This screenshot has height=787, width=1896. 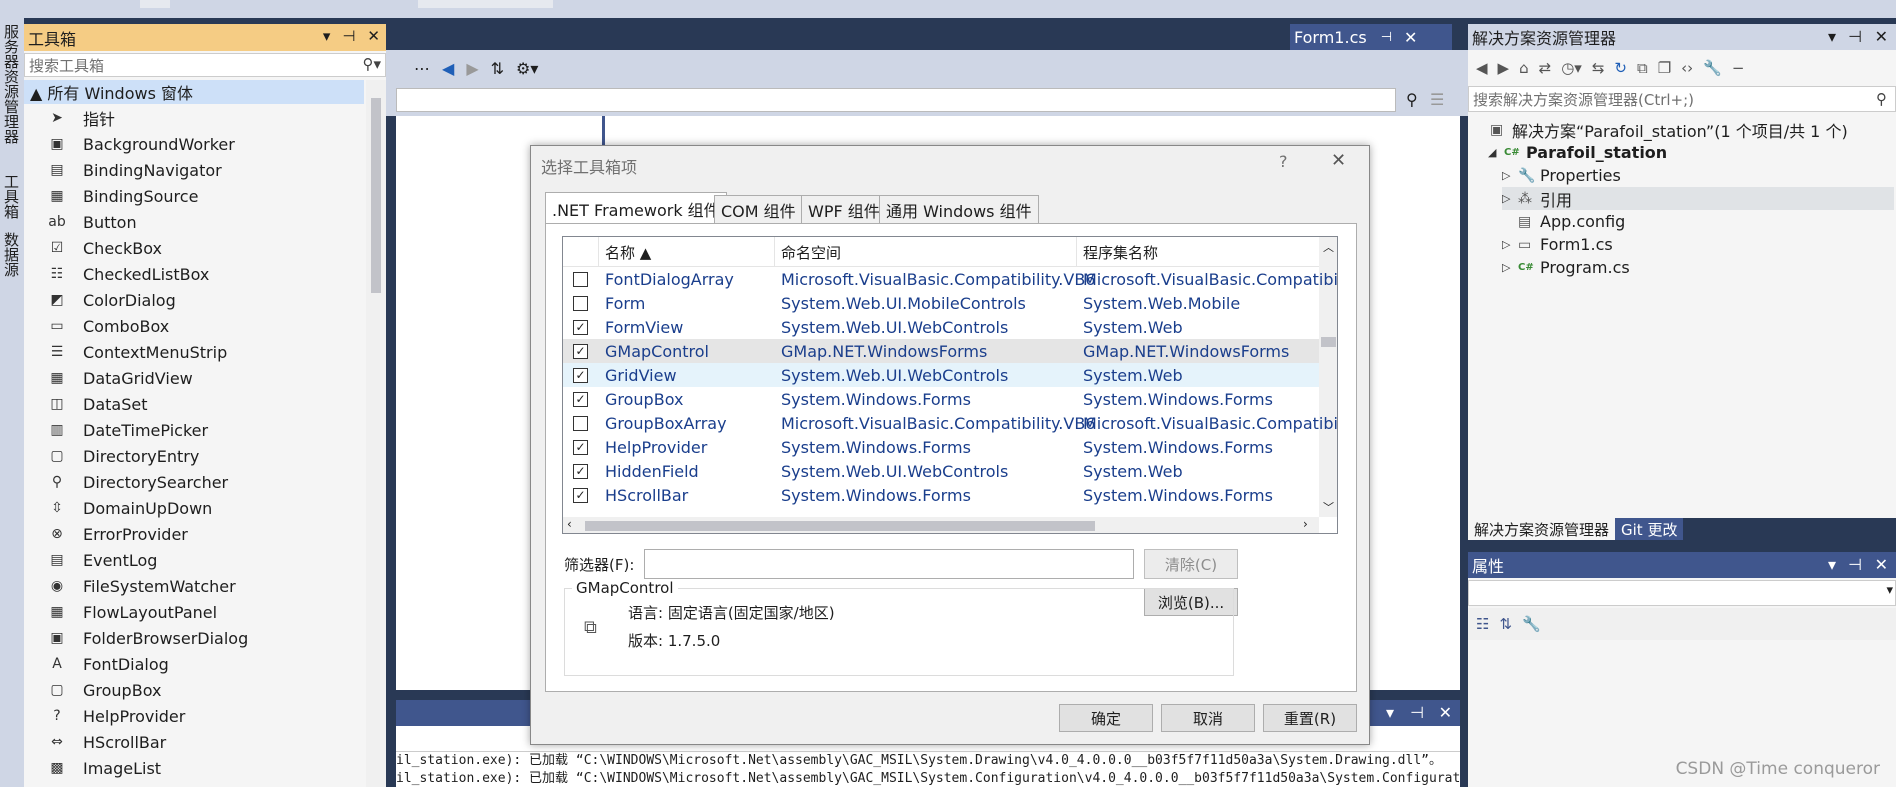 I want to click on tab-solution-explorer: 解决方案资源管理器, so click(x=1542, y=529).